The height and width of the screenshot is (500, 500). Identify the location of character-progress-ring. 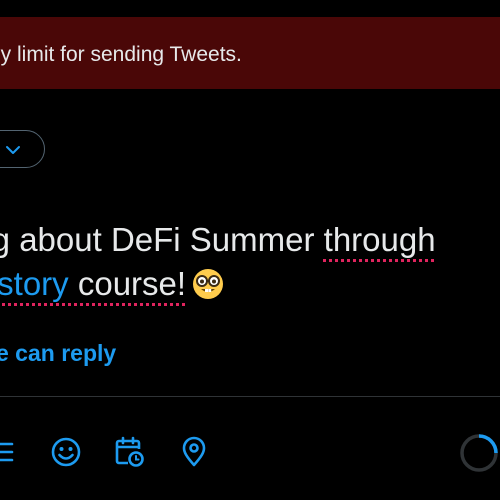
(479, 453).